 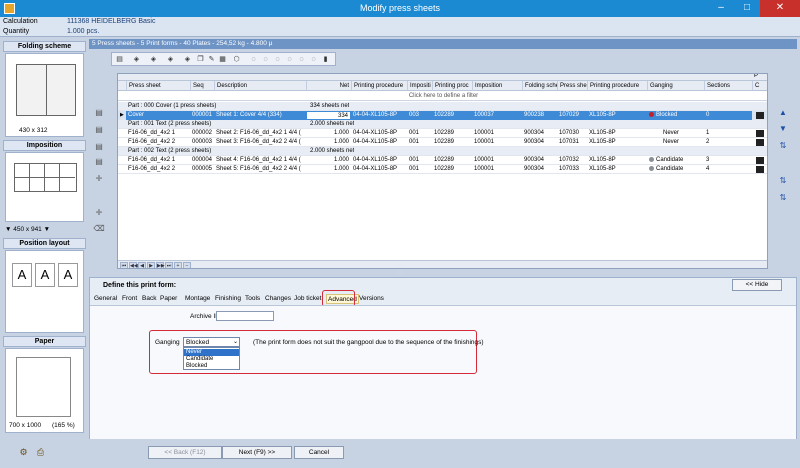 I want to click on close-button: ✕, so click(x=780, y=8).